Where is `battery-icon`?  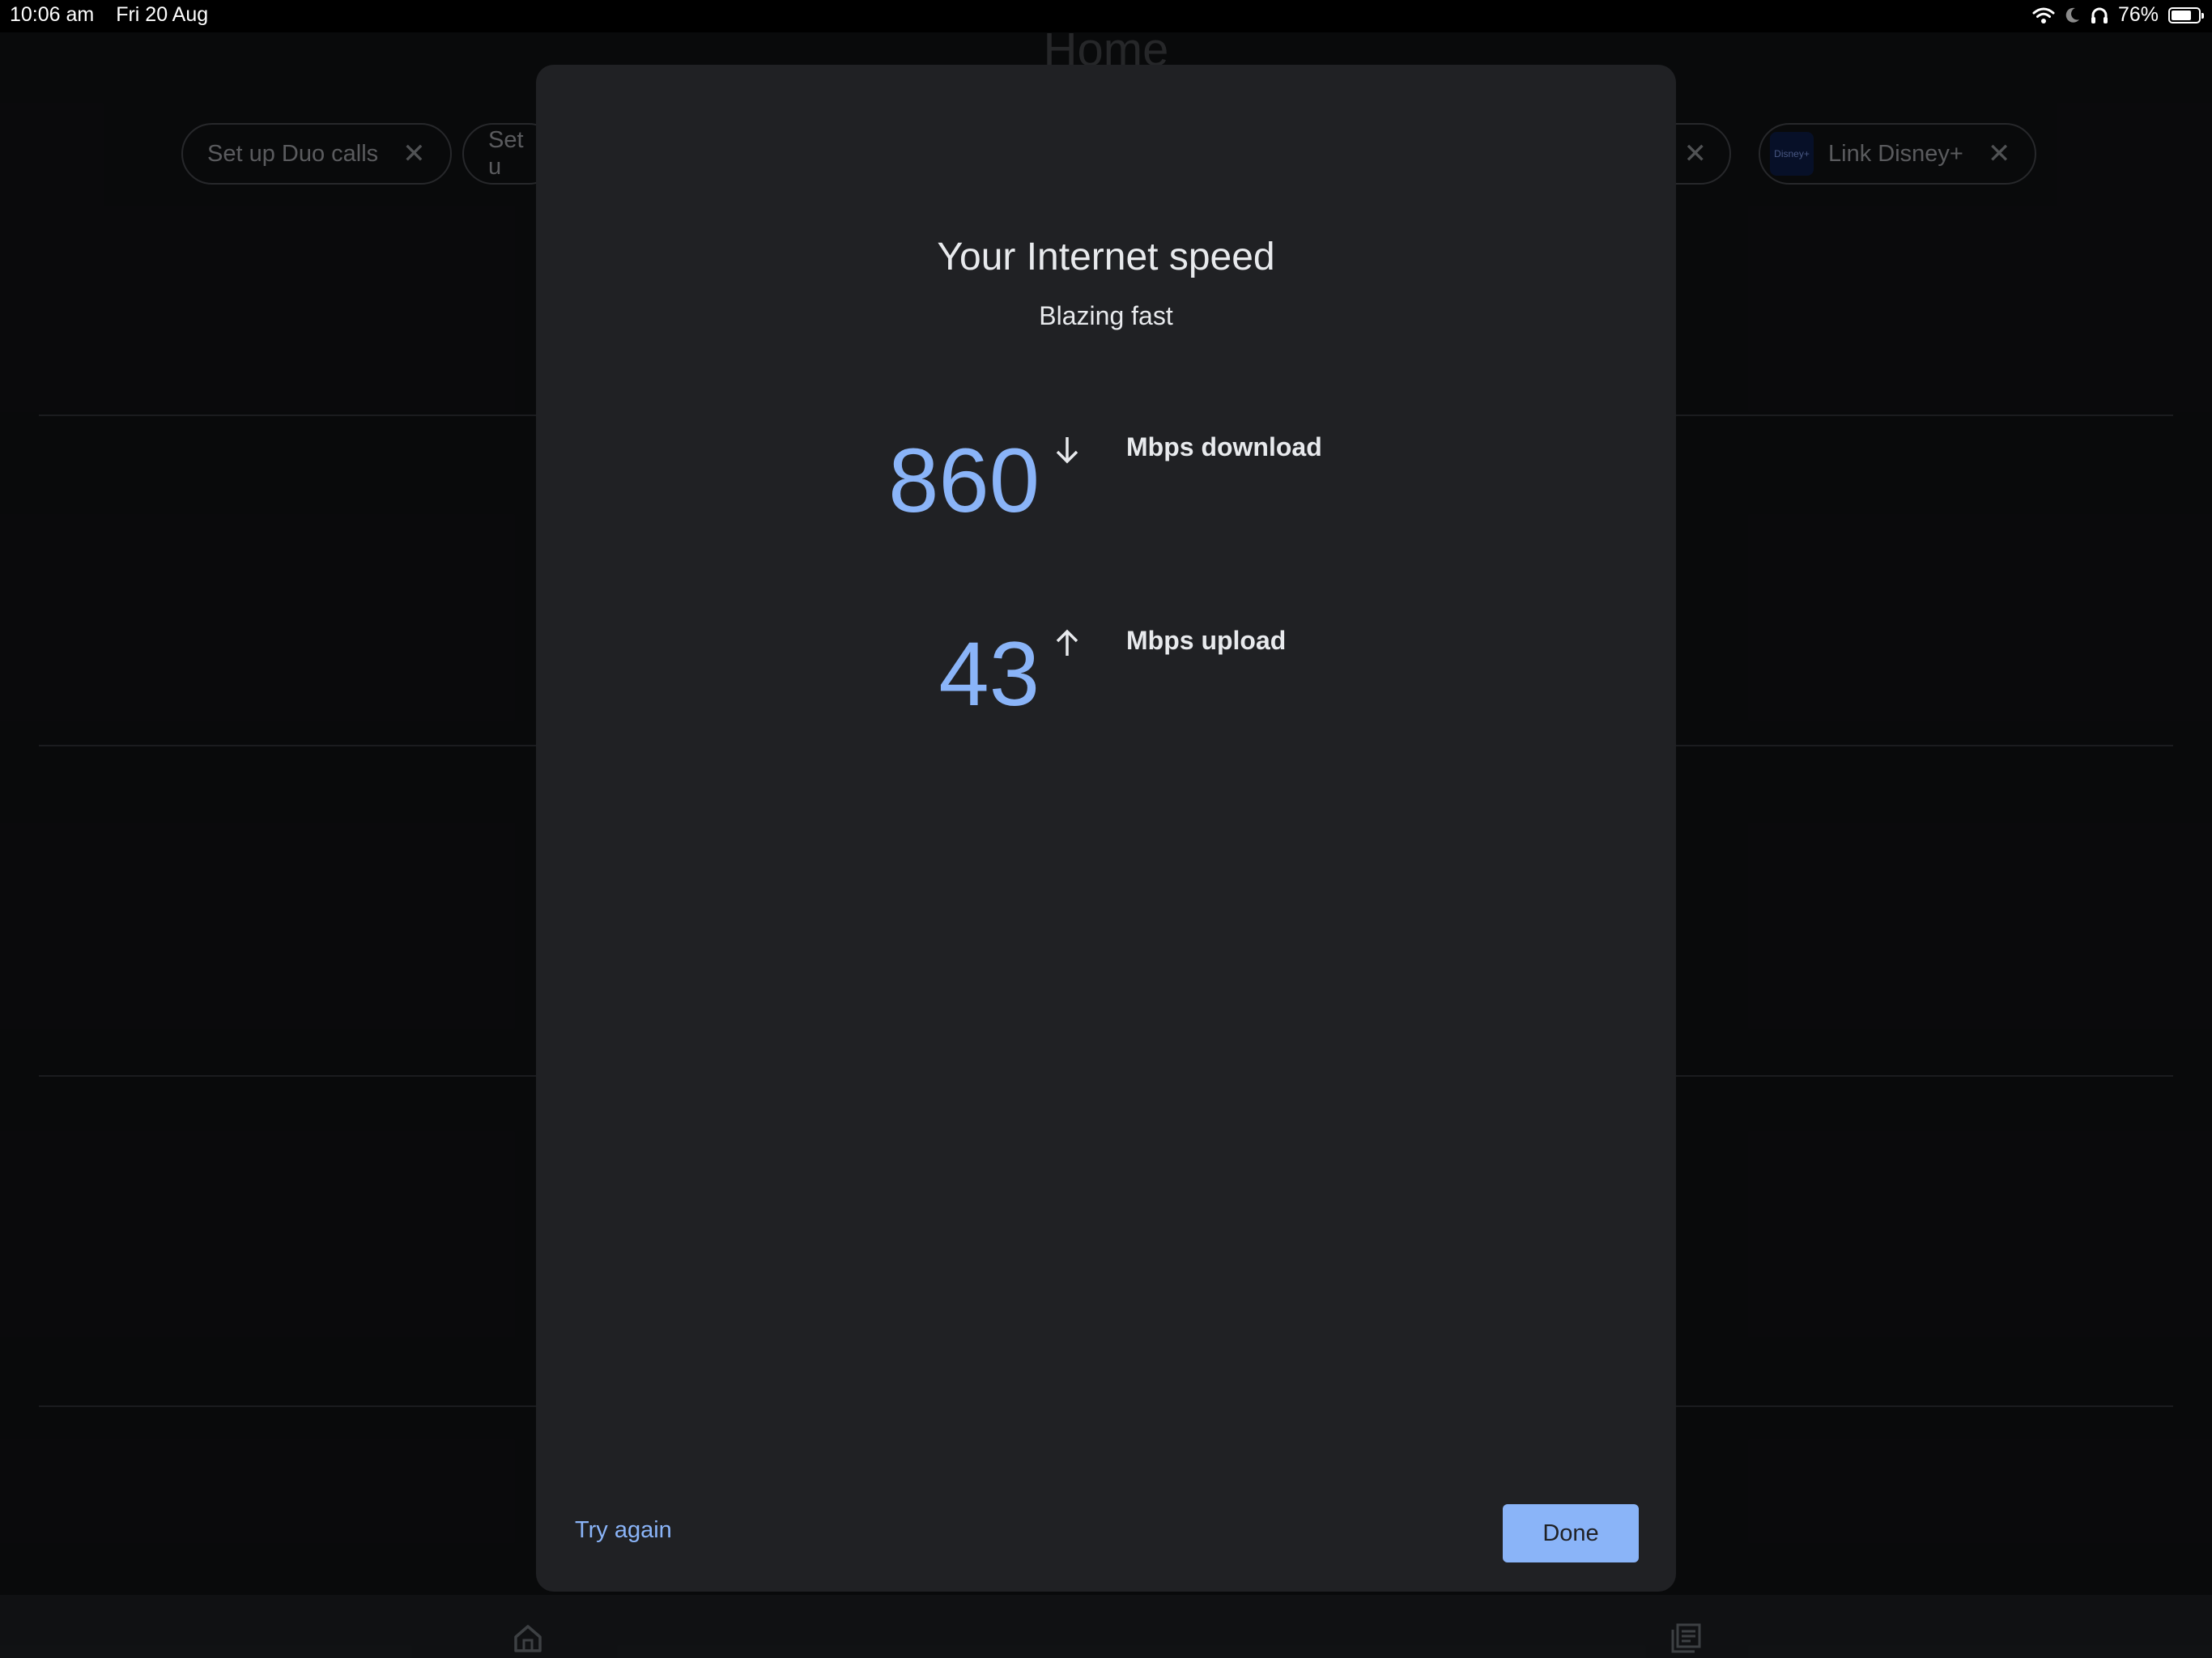
battery-icon is located at coordinates (2186, 14).